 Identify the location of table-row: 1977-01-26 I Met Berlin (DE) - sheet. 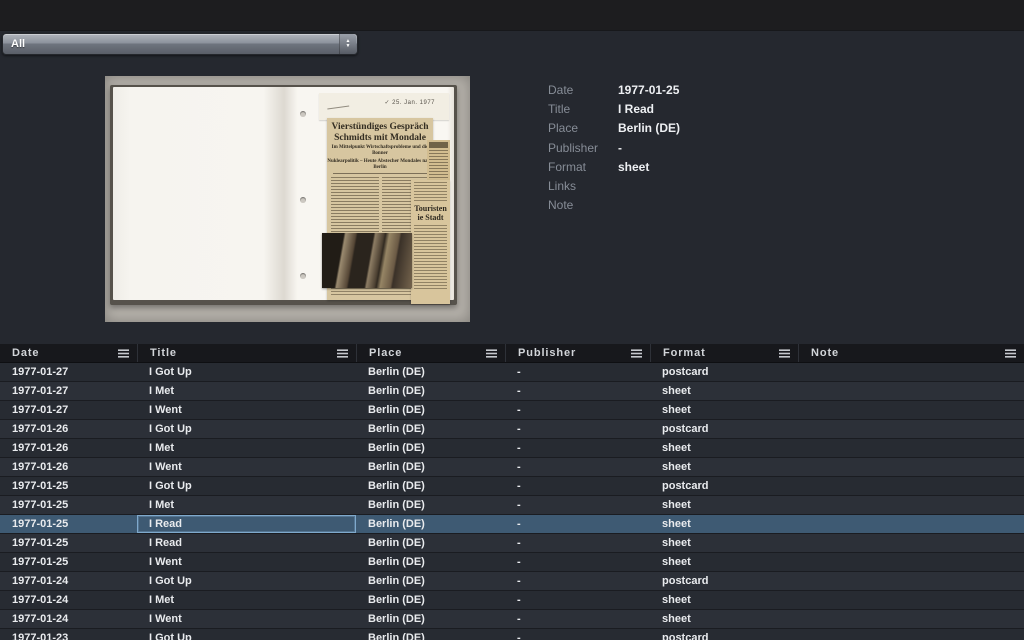
(512, 448).